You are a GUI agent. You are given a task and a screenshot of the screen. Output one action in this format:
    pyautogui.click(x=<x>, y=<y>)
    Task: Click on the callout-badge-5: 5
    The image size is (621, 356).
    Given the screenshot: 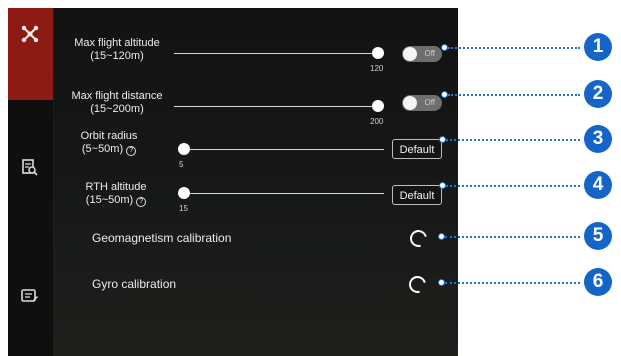 What is the action you would take?
    pyautogui.click(x=598, y=236)
    